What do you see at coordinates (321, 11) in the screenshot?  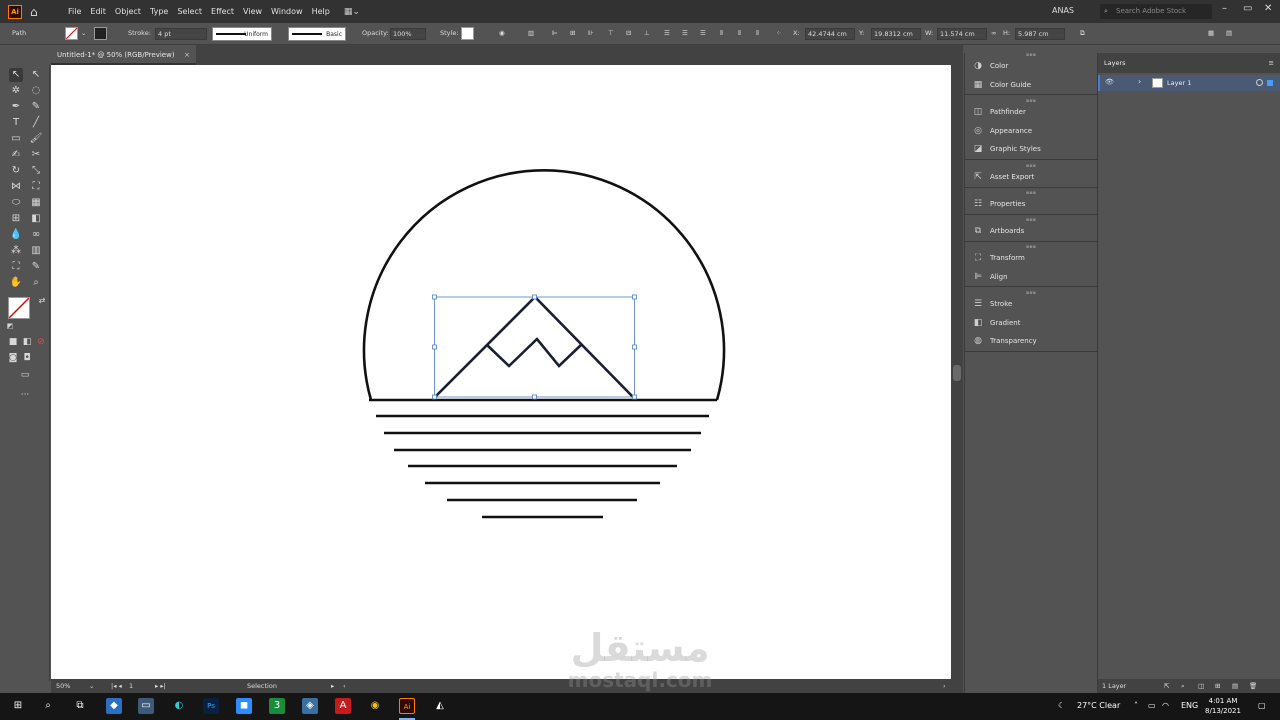 I see `menu-help: Help` at bounding box center [321, 11].